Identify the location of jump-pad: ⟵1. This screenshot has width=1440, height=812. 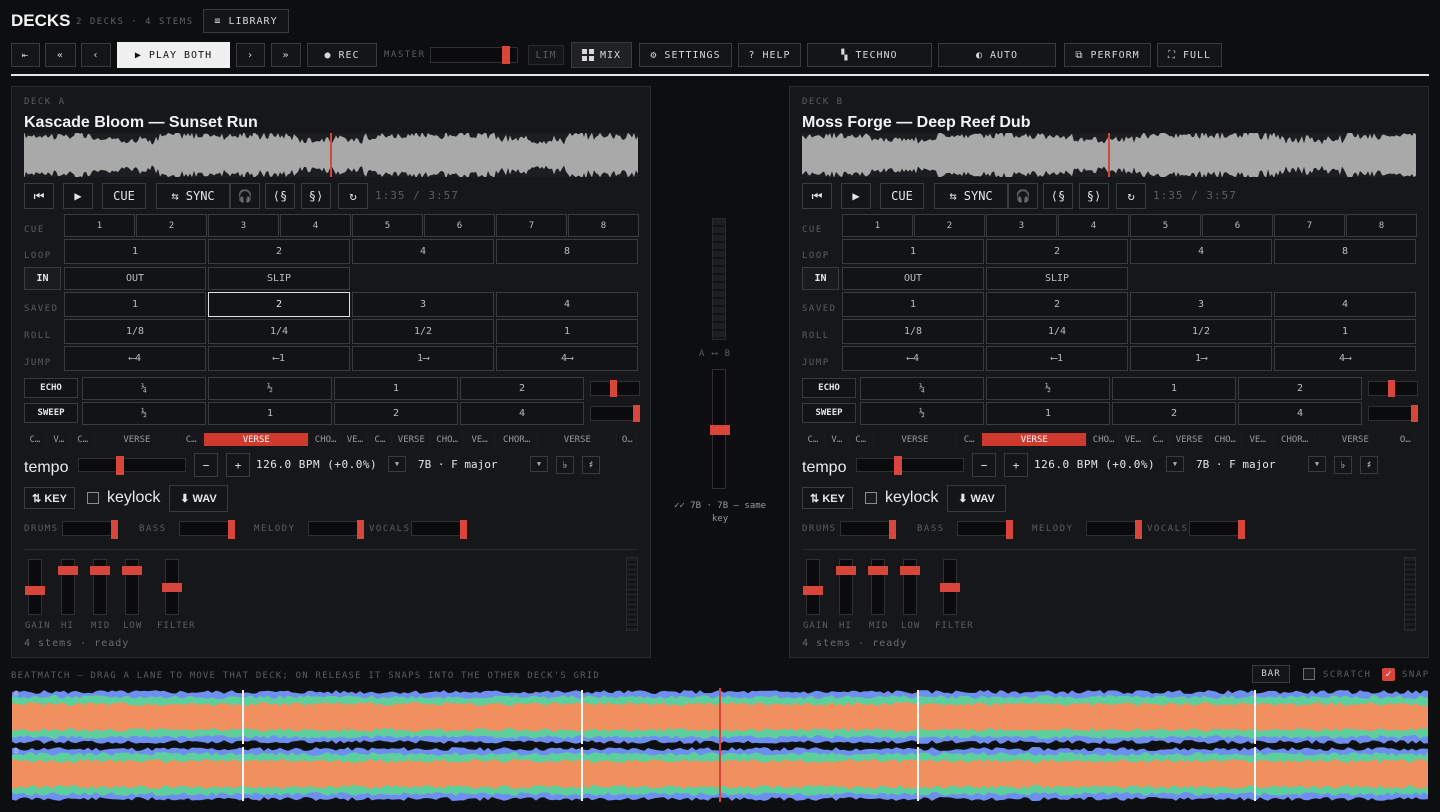
(1057, 358).